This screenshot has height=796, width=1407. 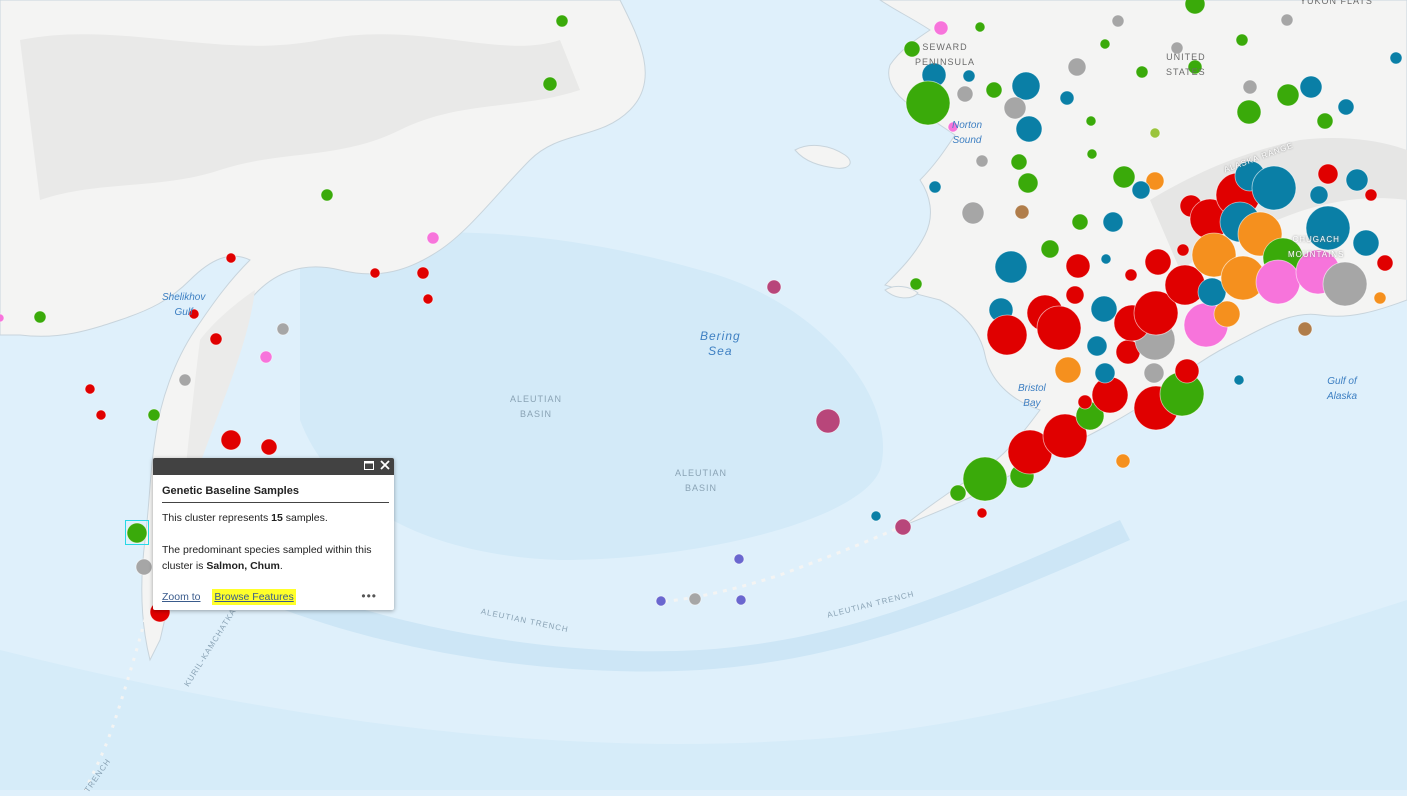 I want to click on maximize-icon, so click(x=369, y=466).